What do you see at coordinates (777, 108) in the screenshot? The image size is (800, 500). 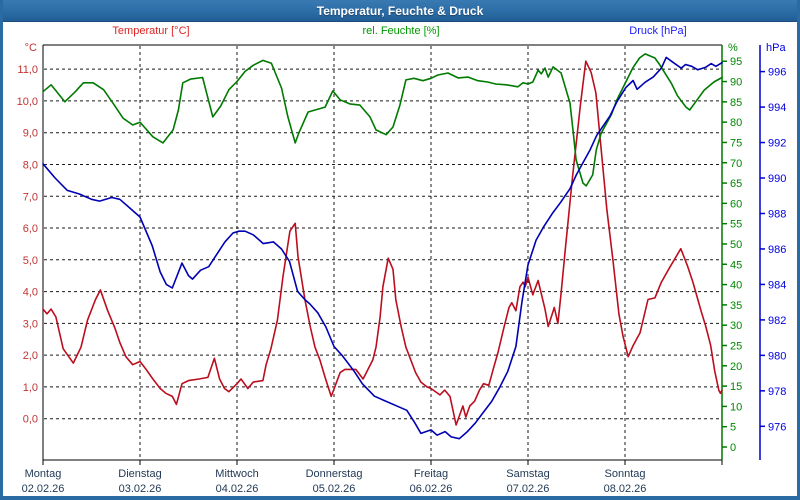 I see `y-tick-label-pressure: 994` at bounding box center [777, 108].